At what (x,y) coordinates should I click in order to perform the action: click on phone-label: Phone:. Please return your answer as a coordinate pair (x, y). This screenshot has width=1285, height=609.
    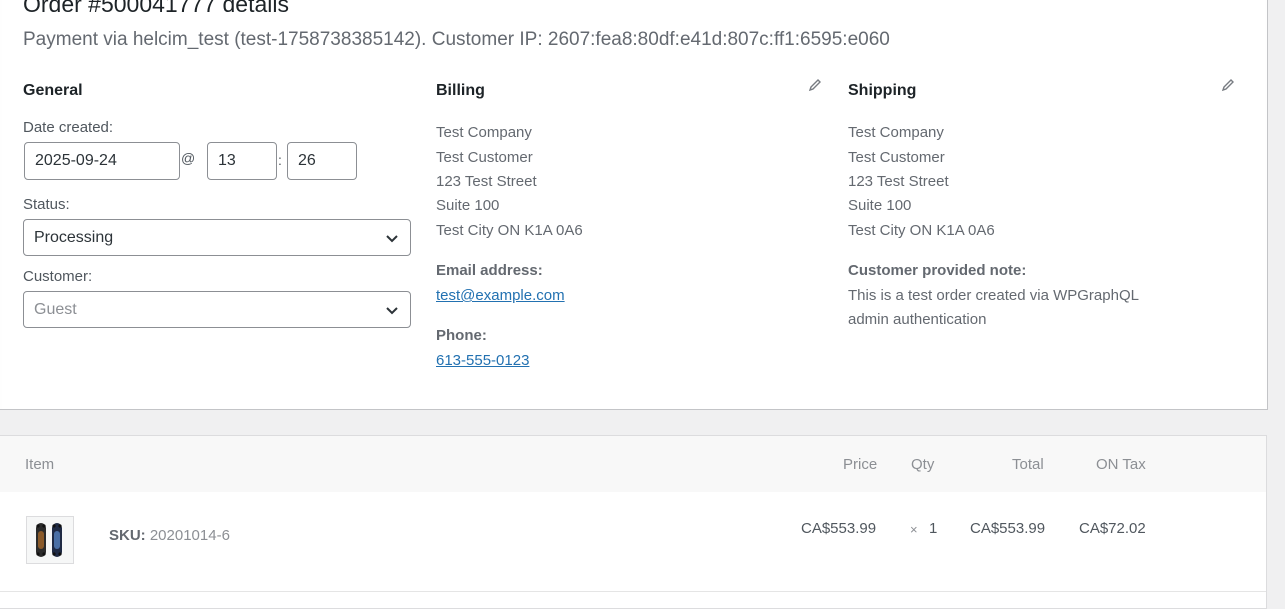
    Looking at the image, I should click on (461, 335).